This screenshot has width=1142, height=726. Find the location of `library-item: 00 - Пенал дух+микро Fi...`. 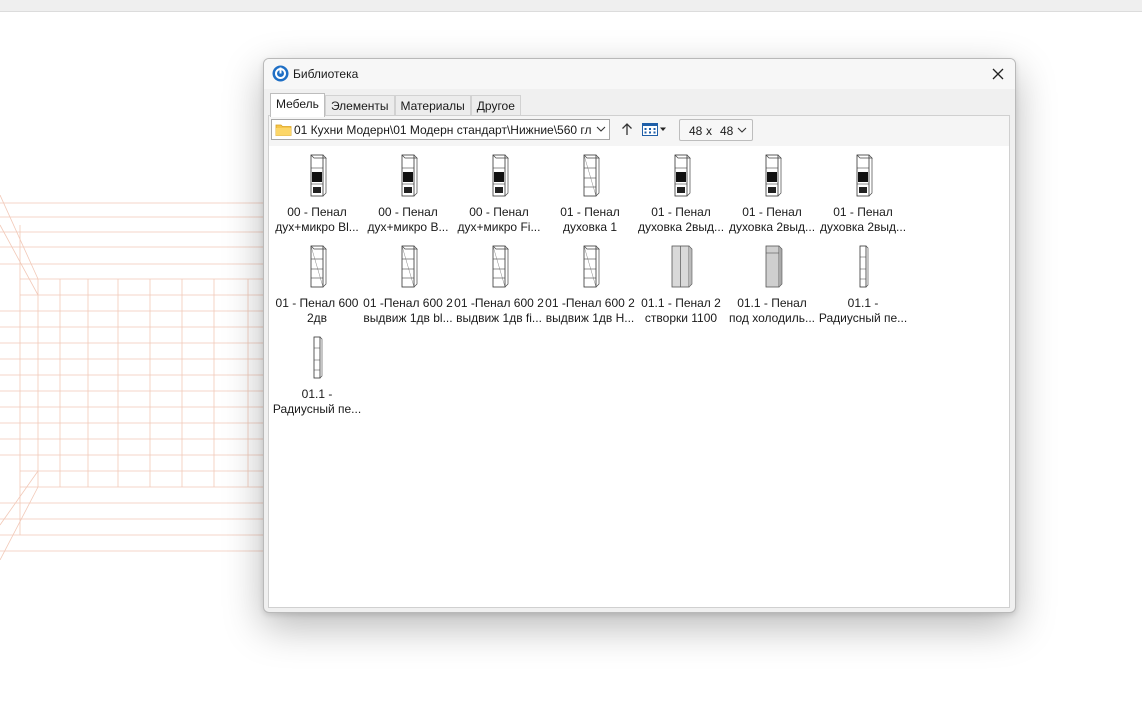

library-item: 00 - Пенал дух+микро Fi... is located at coordinates (499, 192).